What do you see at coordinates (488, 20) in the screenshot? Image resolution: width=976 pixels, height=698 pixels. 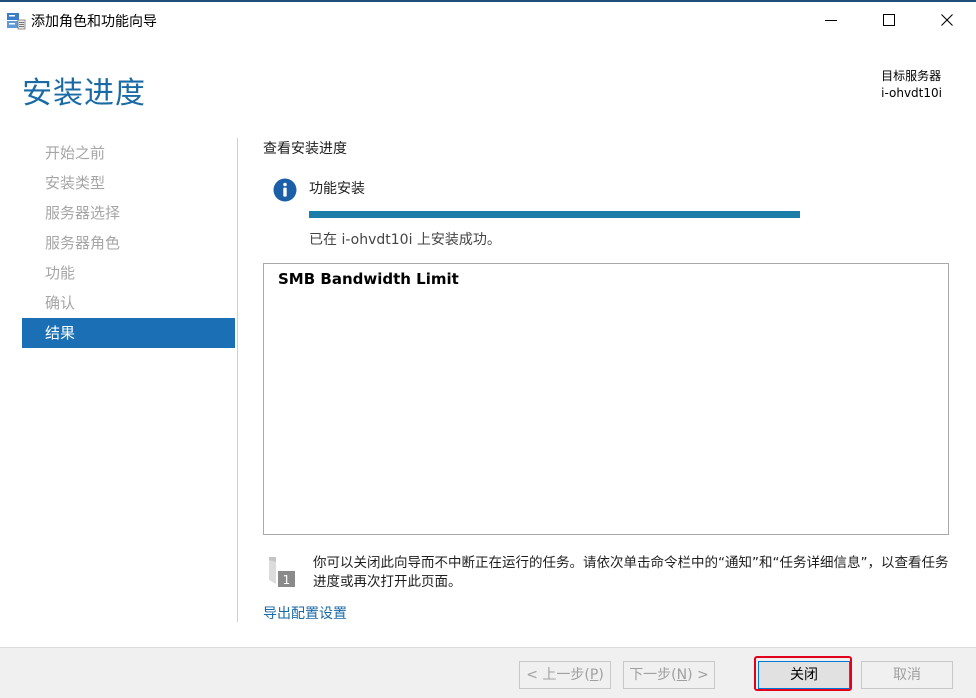 I see `title-bar: 添加角色和功能向导` at bounding box center [488, 20].